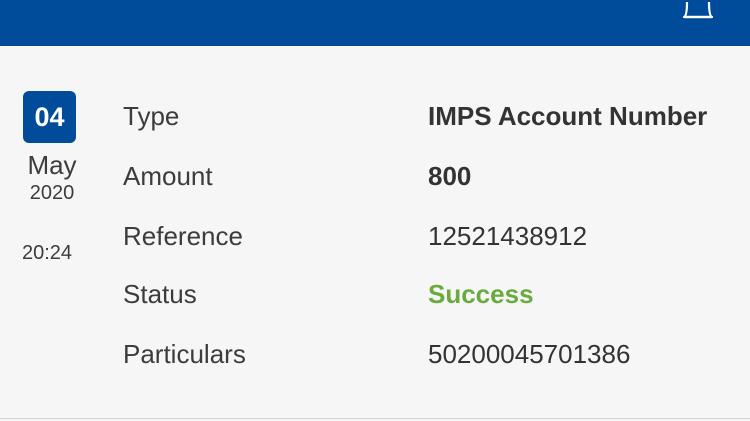 This screenshot has height=421, width=750. I want to click on amount-value: 800, so click(450, 176).